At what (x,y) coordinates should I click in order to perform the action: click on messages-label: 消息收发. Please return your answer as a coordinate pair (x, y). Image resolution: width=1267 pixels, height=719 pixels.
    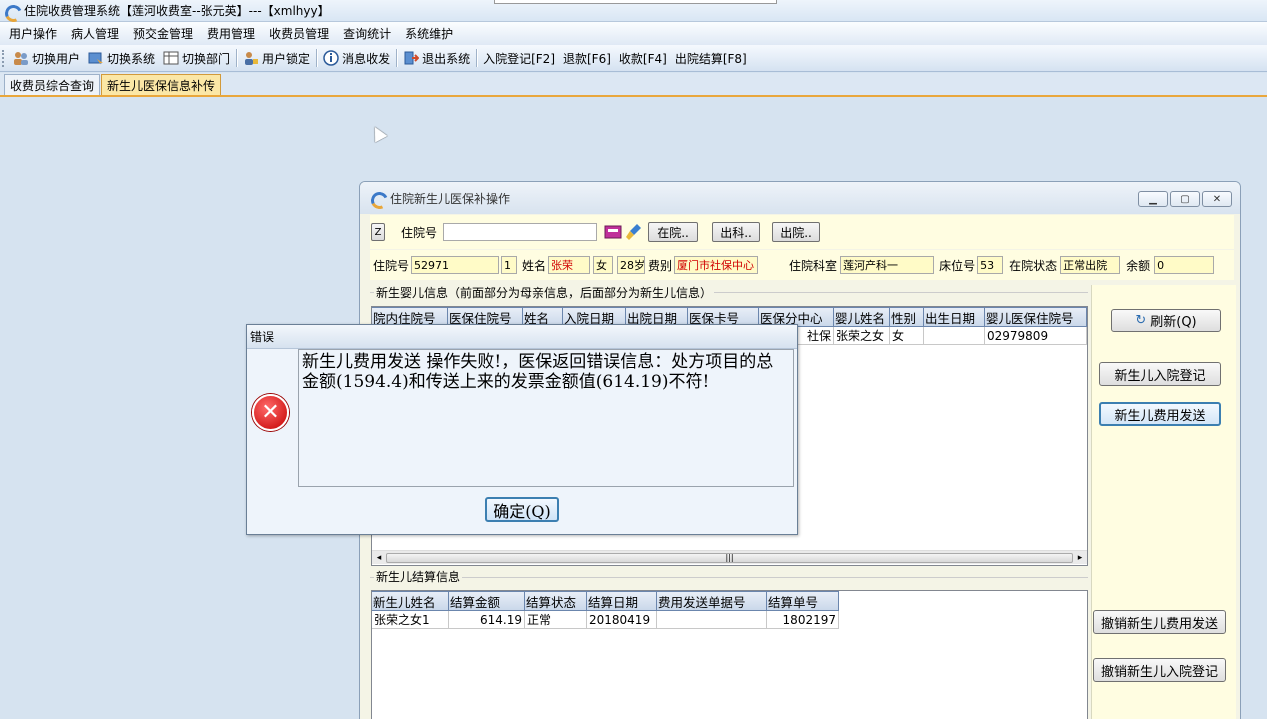
    Looking at the image, I should click on (366, 58).